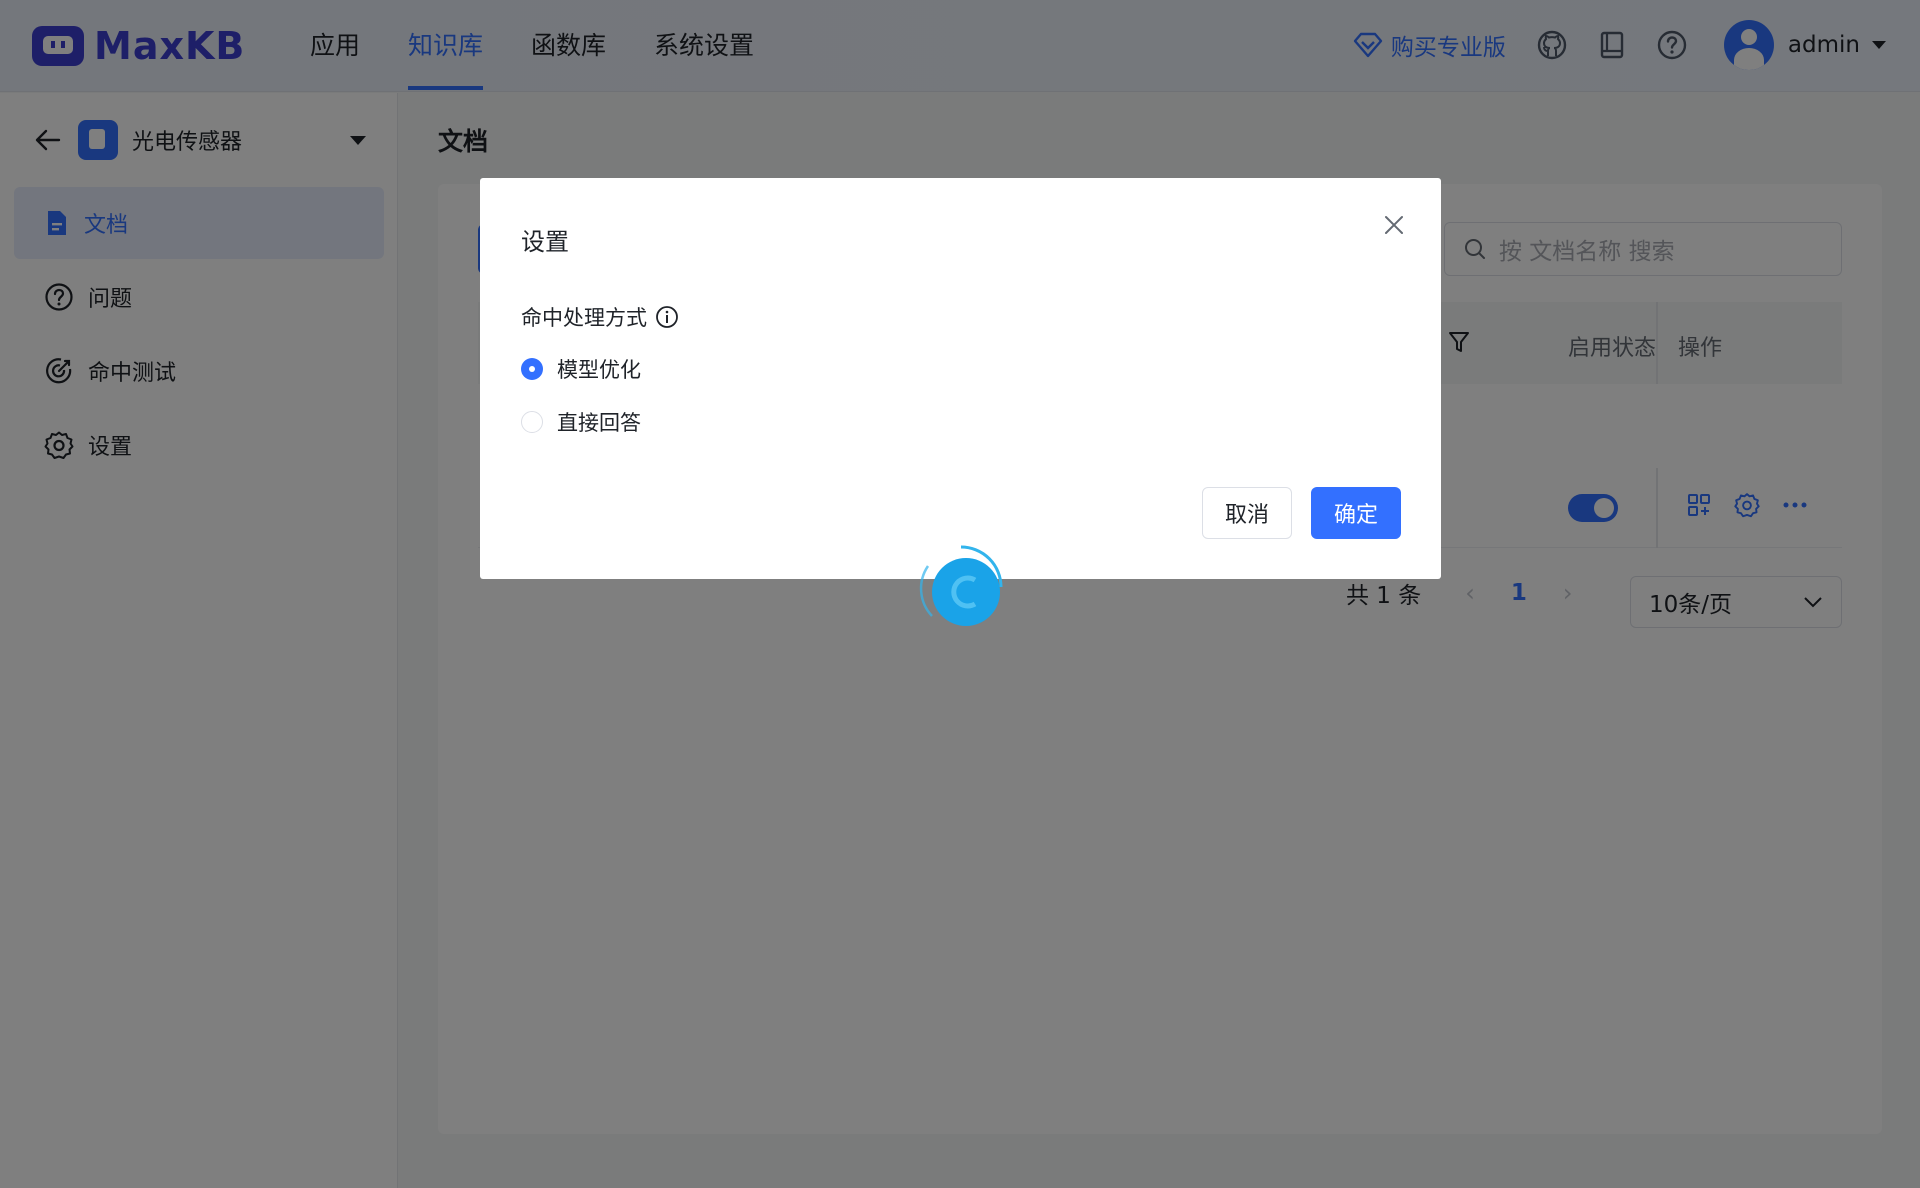 This screenshot has height=1188, width=1920. Describe the element at coordinates (961, 585) in the screenshot. I see `loading-spinner-icon` at that location.